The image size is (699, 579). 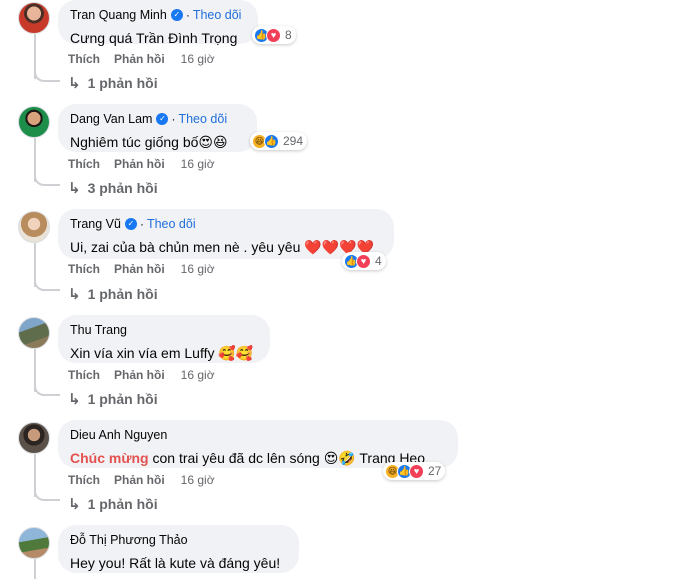 What do you see at coordinates (111, 119) in the screenshot?
I see `author-name: Dang Van Lam` at bounding box center [111, 119].